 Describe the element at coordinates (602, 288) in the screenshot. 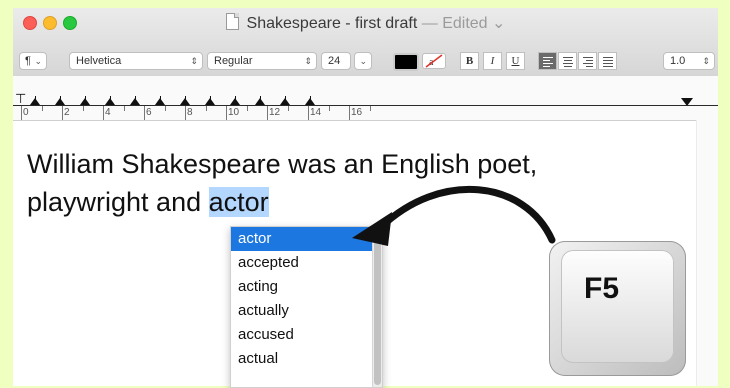

I see `f5-key-label: F5` at that location.